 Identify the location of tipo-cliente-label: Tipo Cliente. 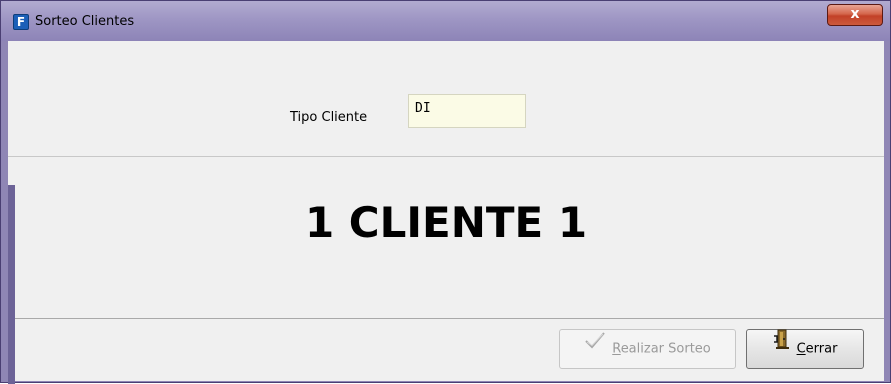
(329, 117).